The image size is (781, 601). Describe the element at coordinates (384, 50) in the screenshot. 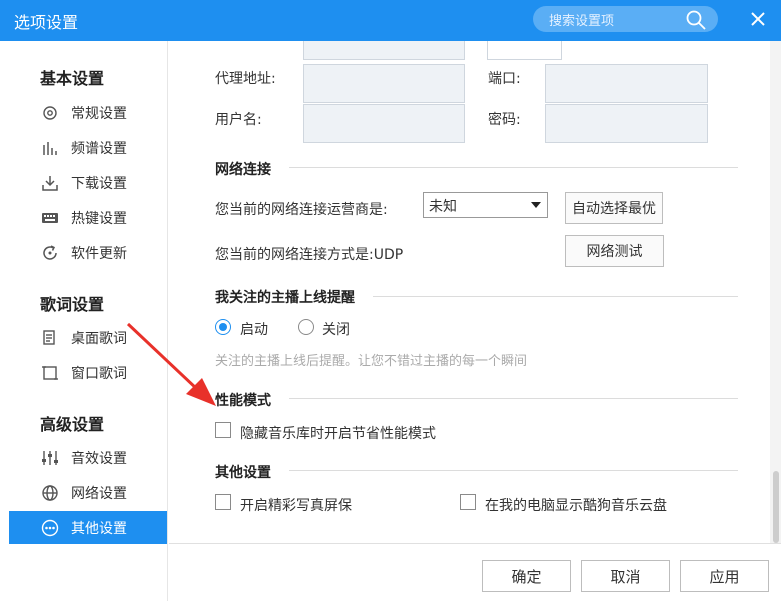

I see `proxy-type-field` at that location.